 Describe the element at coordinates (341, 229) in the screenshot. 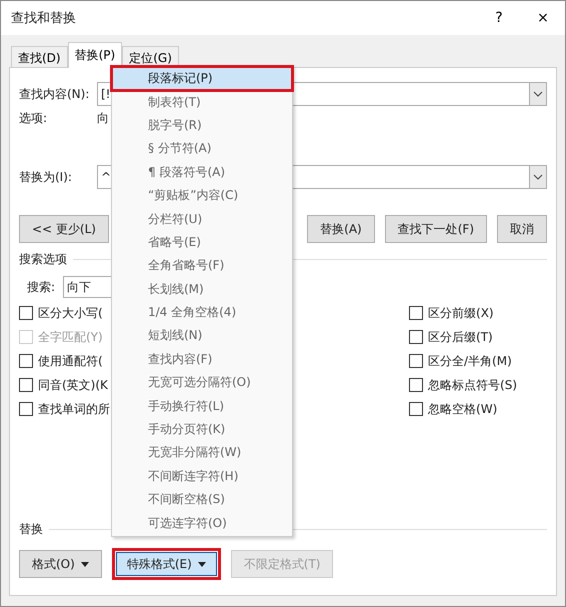

I see `dialog-button: 替换(A)` at that location.